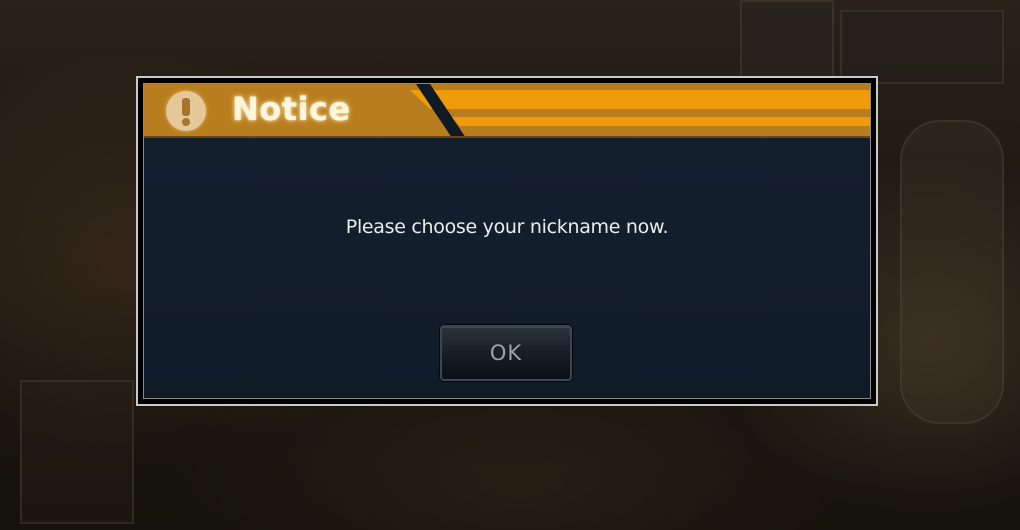 This screenshot has height=530, width=1020. Describe the element at coordinates (507, 137) in the screenshot. I see `title-bottom-line` at that location.